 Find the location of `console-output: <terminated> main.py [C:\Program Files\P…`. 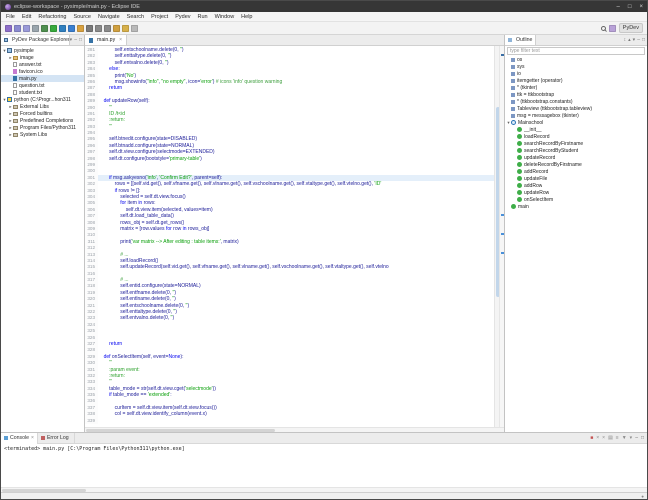

console-output: <terminated> main.py [C:\Program Files\P… is located at coordinates (324, 465).